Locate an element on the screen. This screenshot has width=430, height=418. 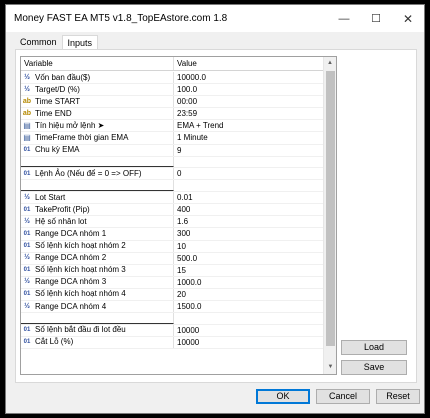
input-row: ½ Range DCA nhóm 4 1500.0 is located at coordinates (172, 307).